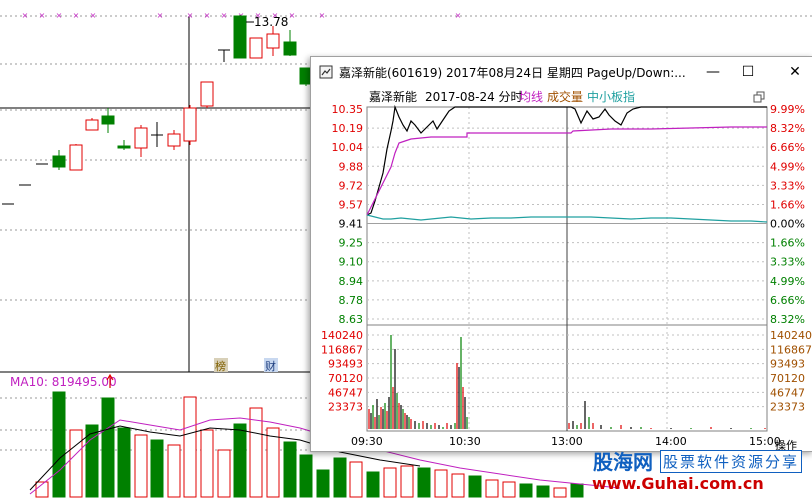 This screenshot has height=498, width=812. What do you see at coordinates (351, 166) in the screenshot?
I see `price-tick-label: 9.88` at bounding box center [351, 166].